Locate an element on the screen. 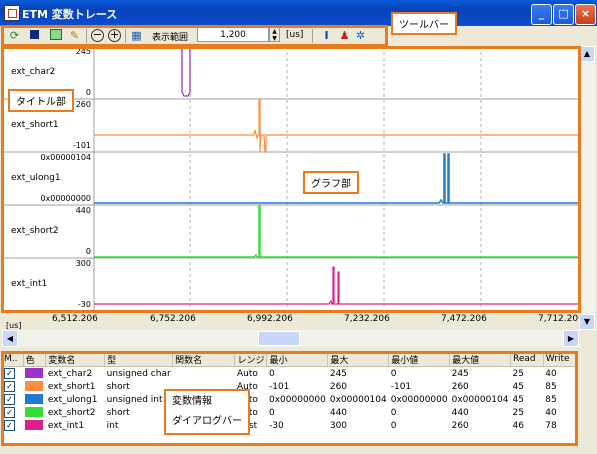 This screenshot has width=597, height=454. variable-info-line1: 変数情報 is located at coordinates (192, 401).